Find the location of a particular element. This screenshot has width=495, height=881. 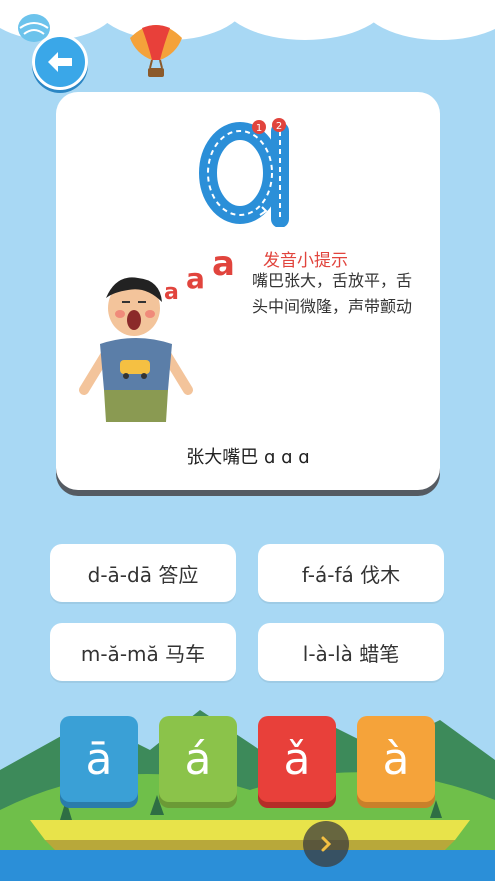

word-button-famu: f-á-fá 伐木 is located at coordinates (351, 573).